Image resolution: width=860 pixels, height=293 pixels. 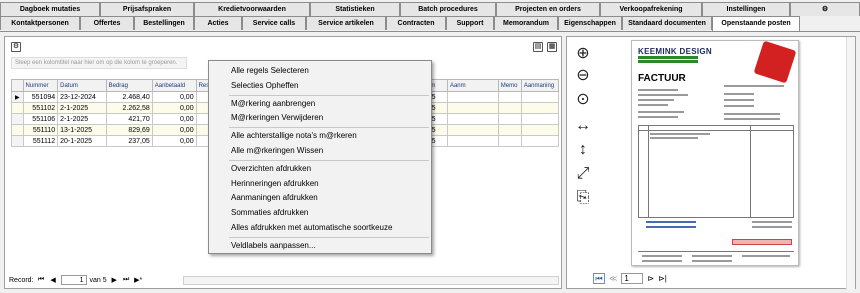 I want to click on table-cell: 551094, so click(x=40, y=97).